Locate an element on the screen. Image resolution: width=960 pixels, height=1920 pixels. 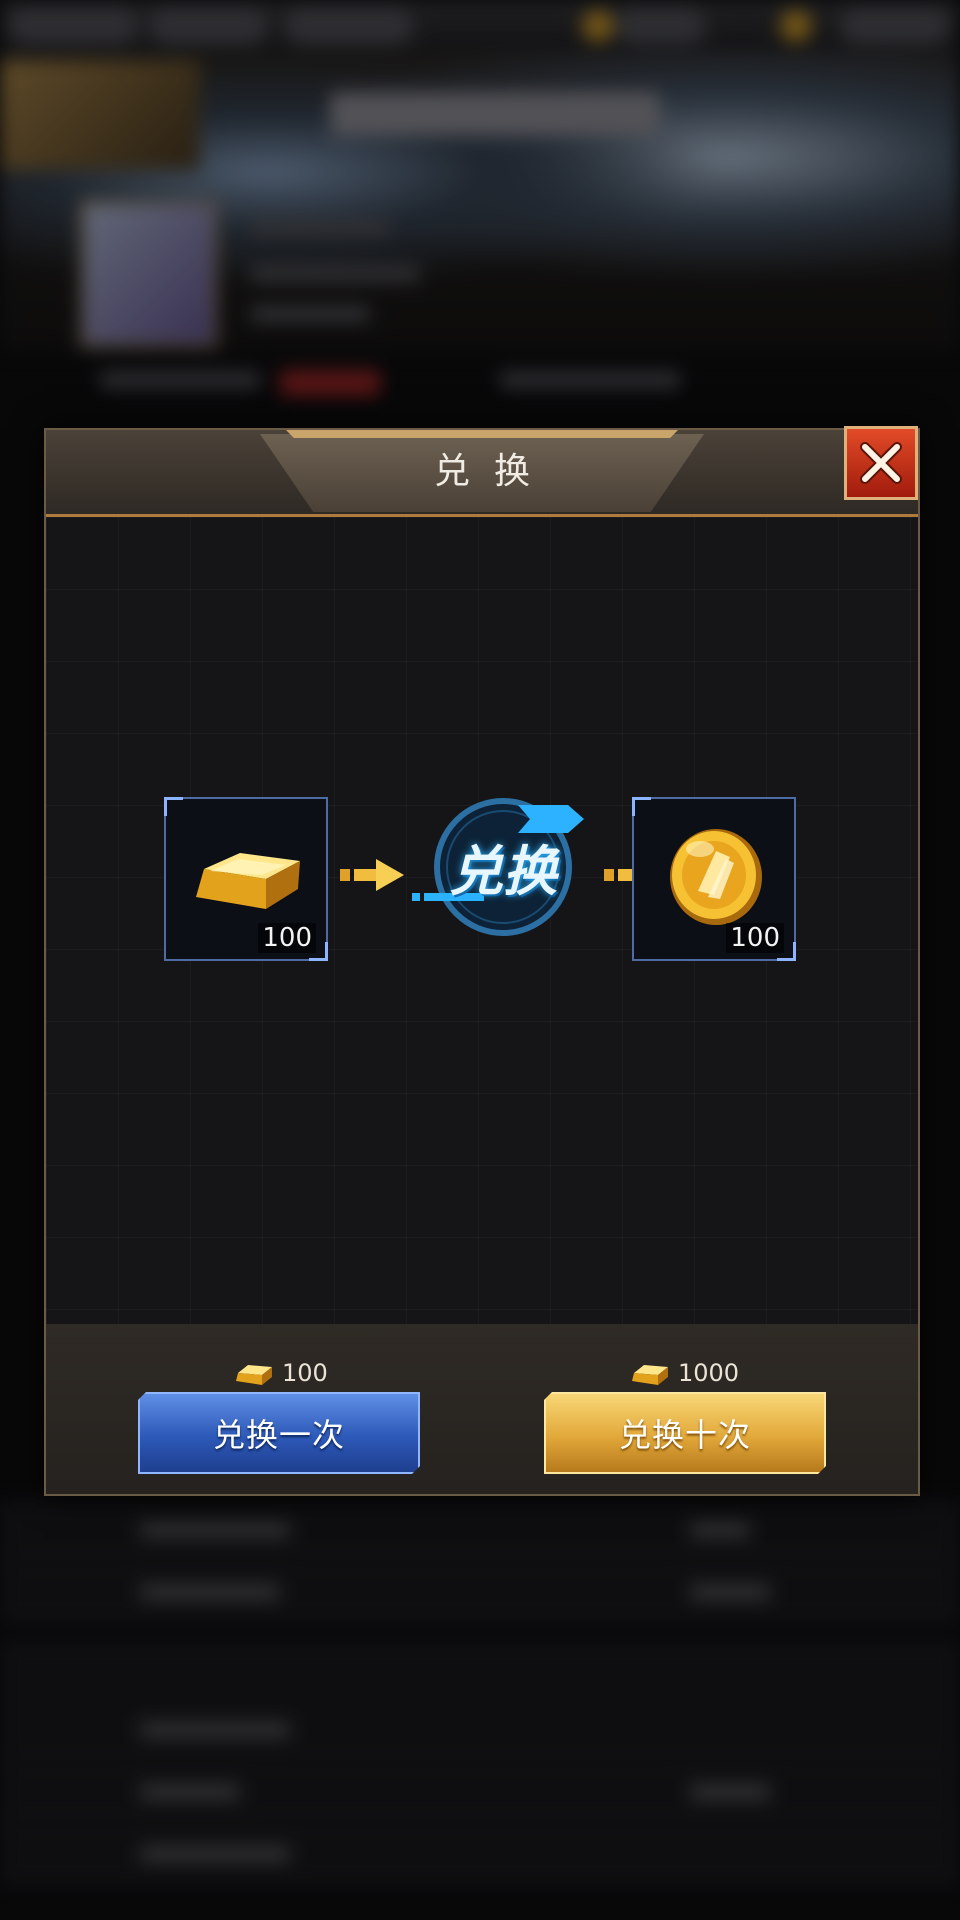
exchange-once-cost-value: 100 is located at coordinates (305, 1373).